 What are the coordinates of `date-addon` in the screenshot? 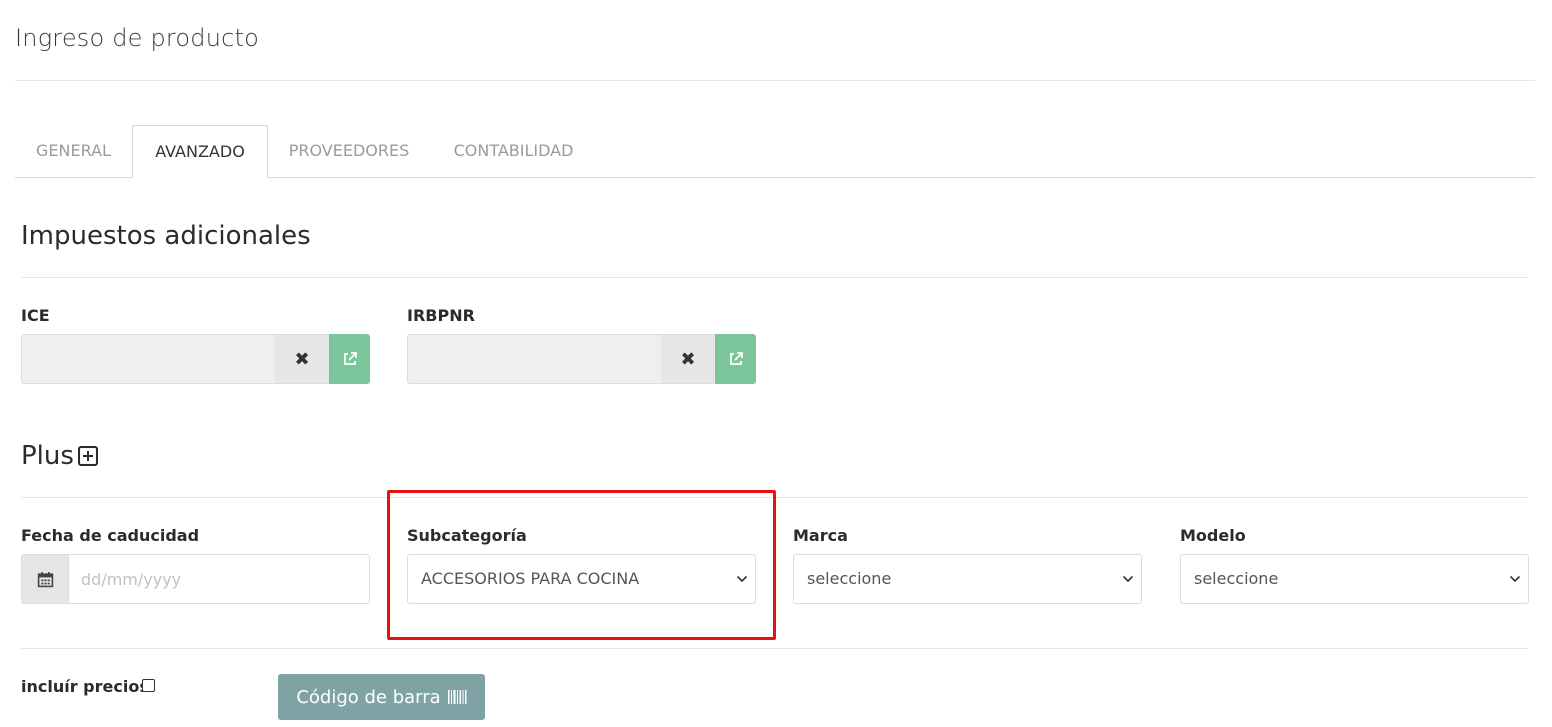 It's located at (44, 579).